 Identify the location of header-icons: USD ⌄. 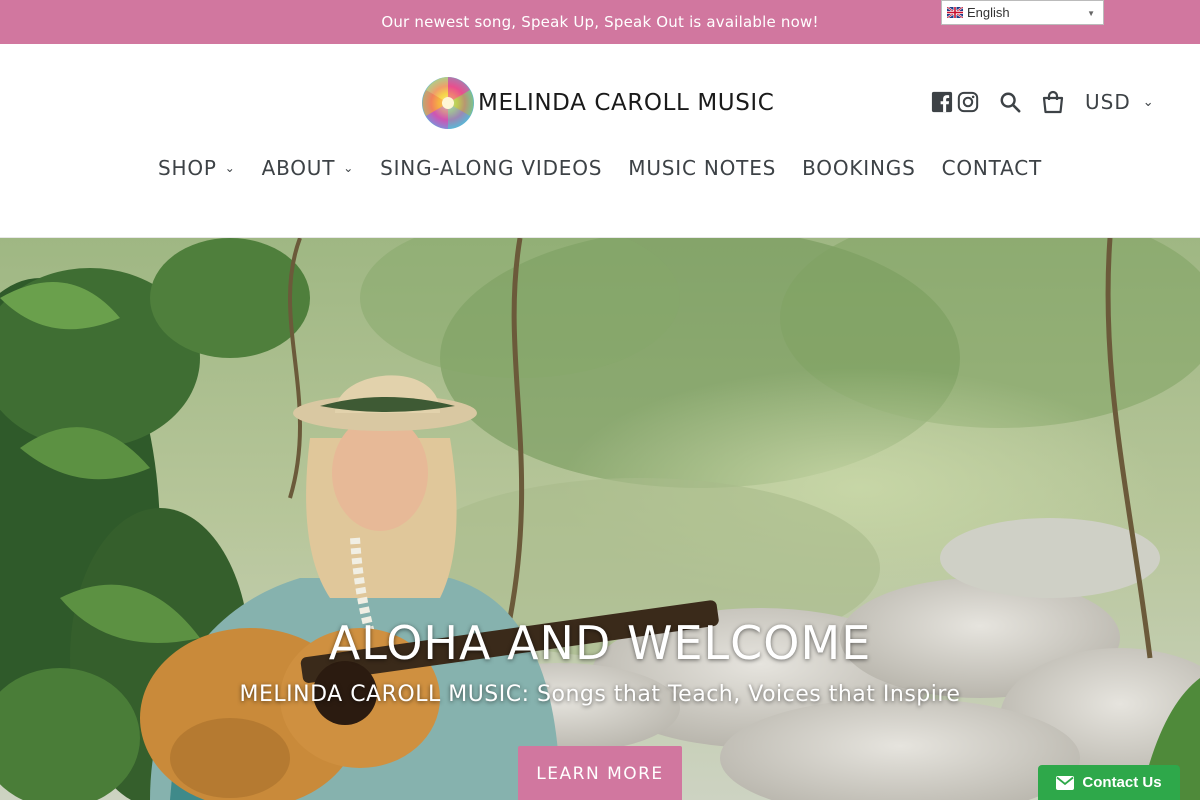
(1043, 102).